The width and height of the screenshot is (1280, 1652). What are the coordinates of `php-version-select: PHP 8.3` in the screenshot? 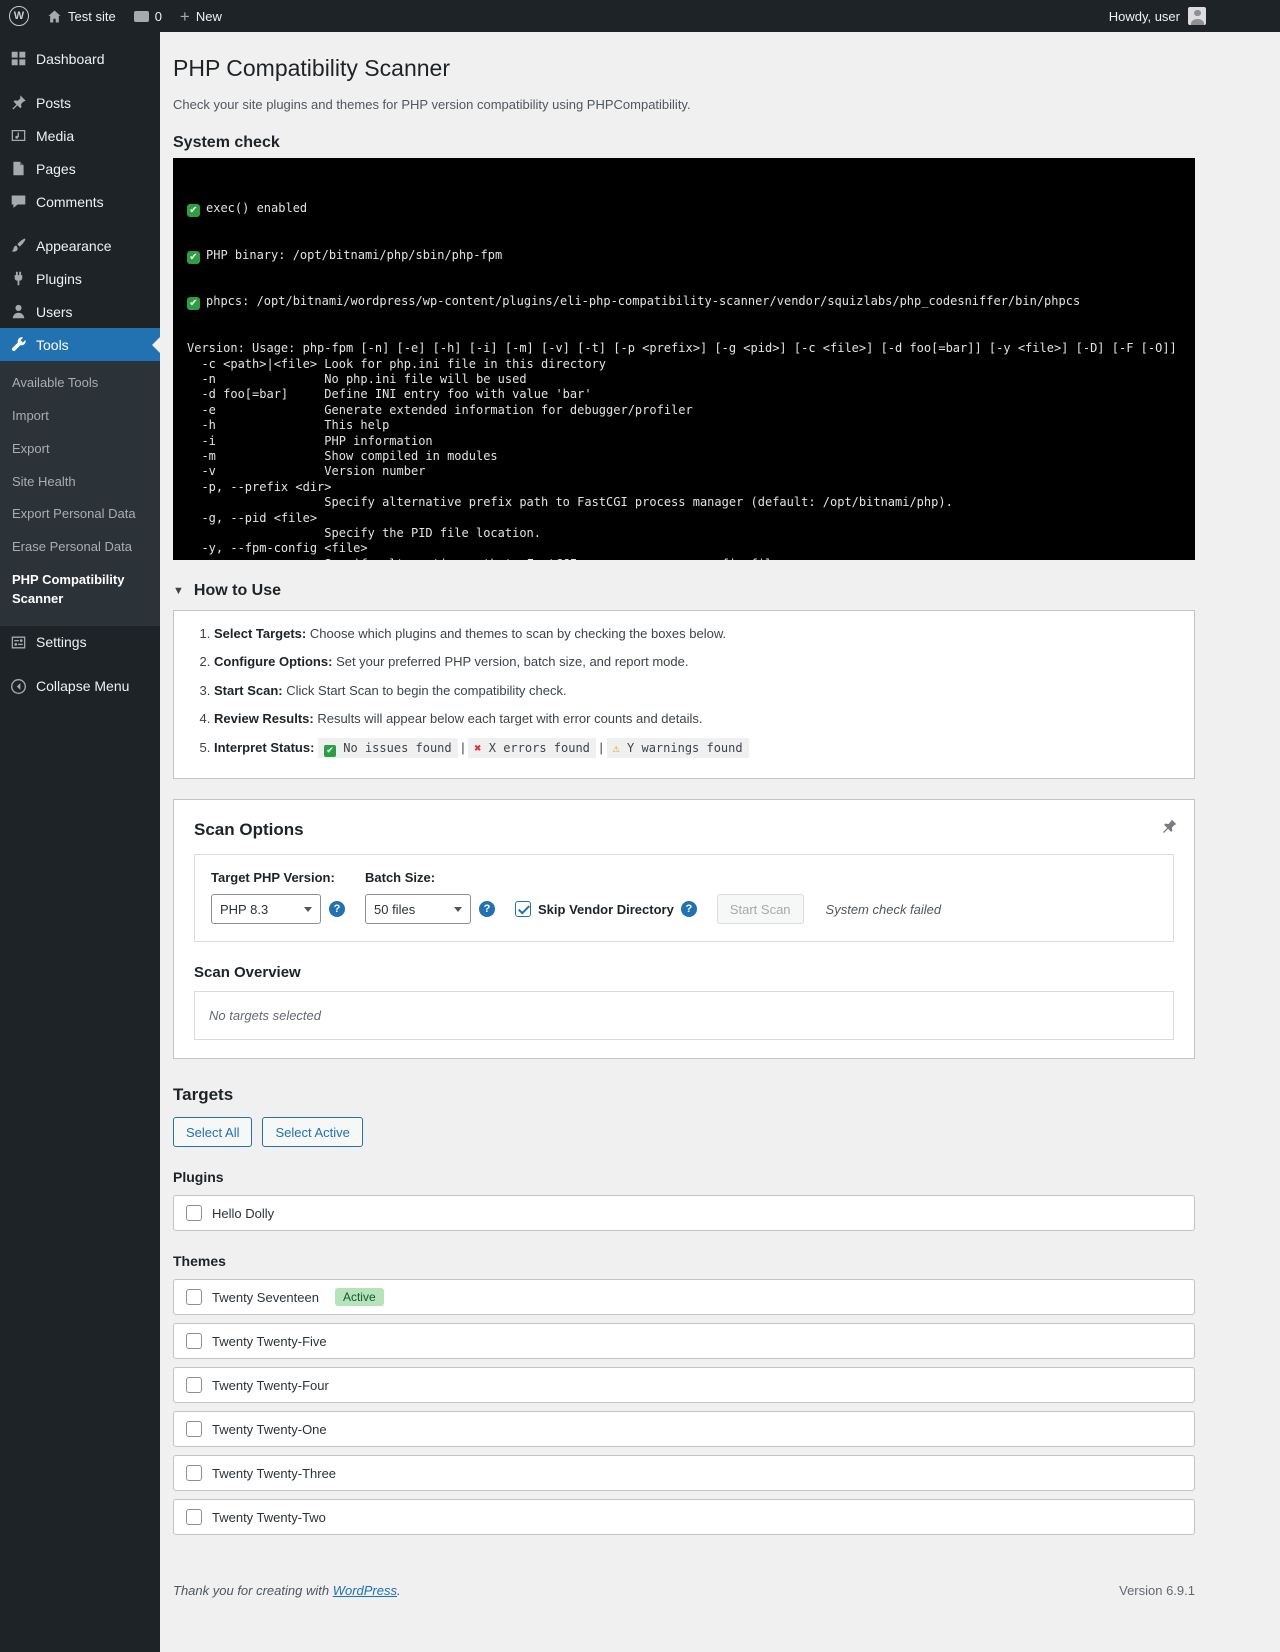 It's located at (266, 909).